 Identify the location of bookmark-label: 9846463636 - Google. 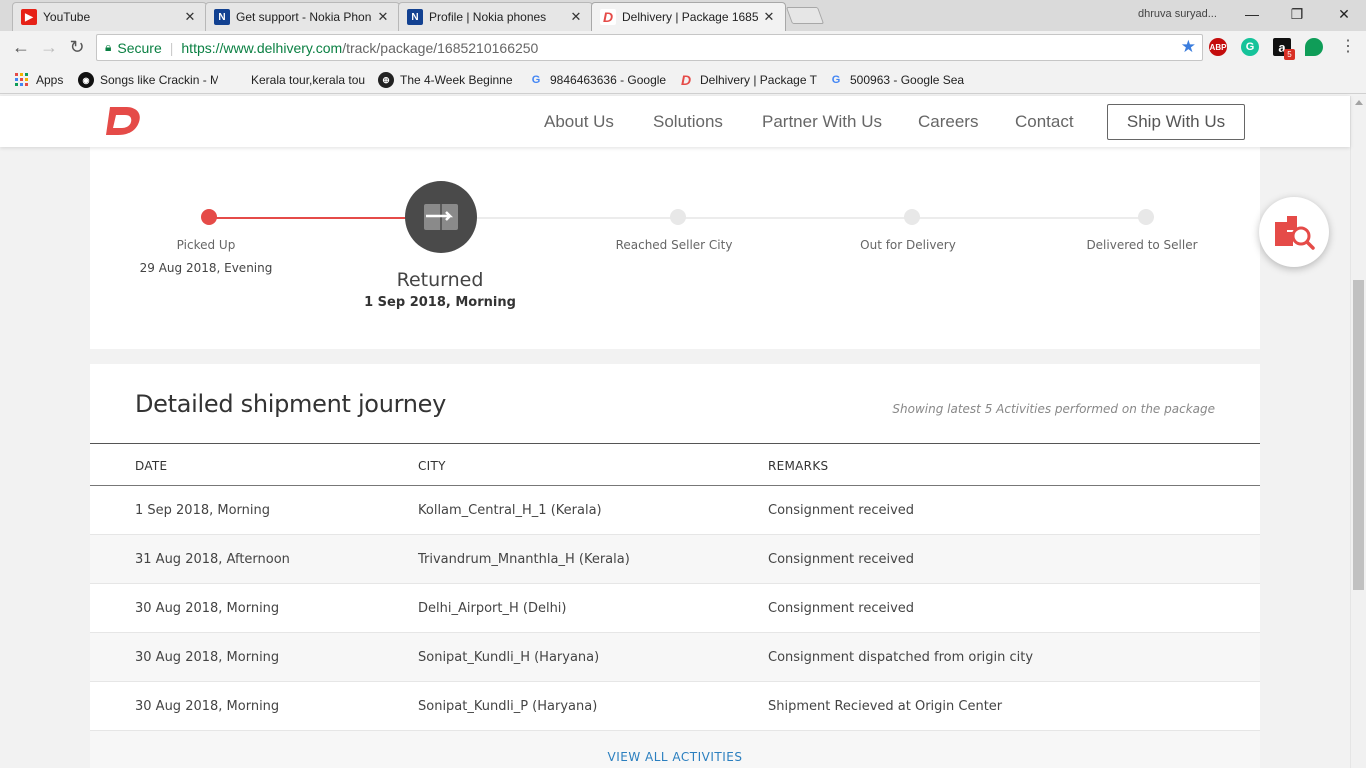
(608, 80).